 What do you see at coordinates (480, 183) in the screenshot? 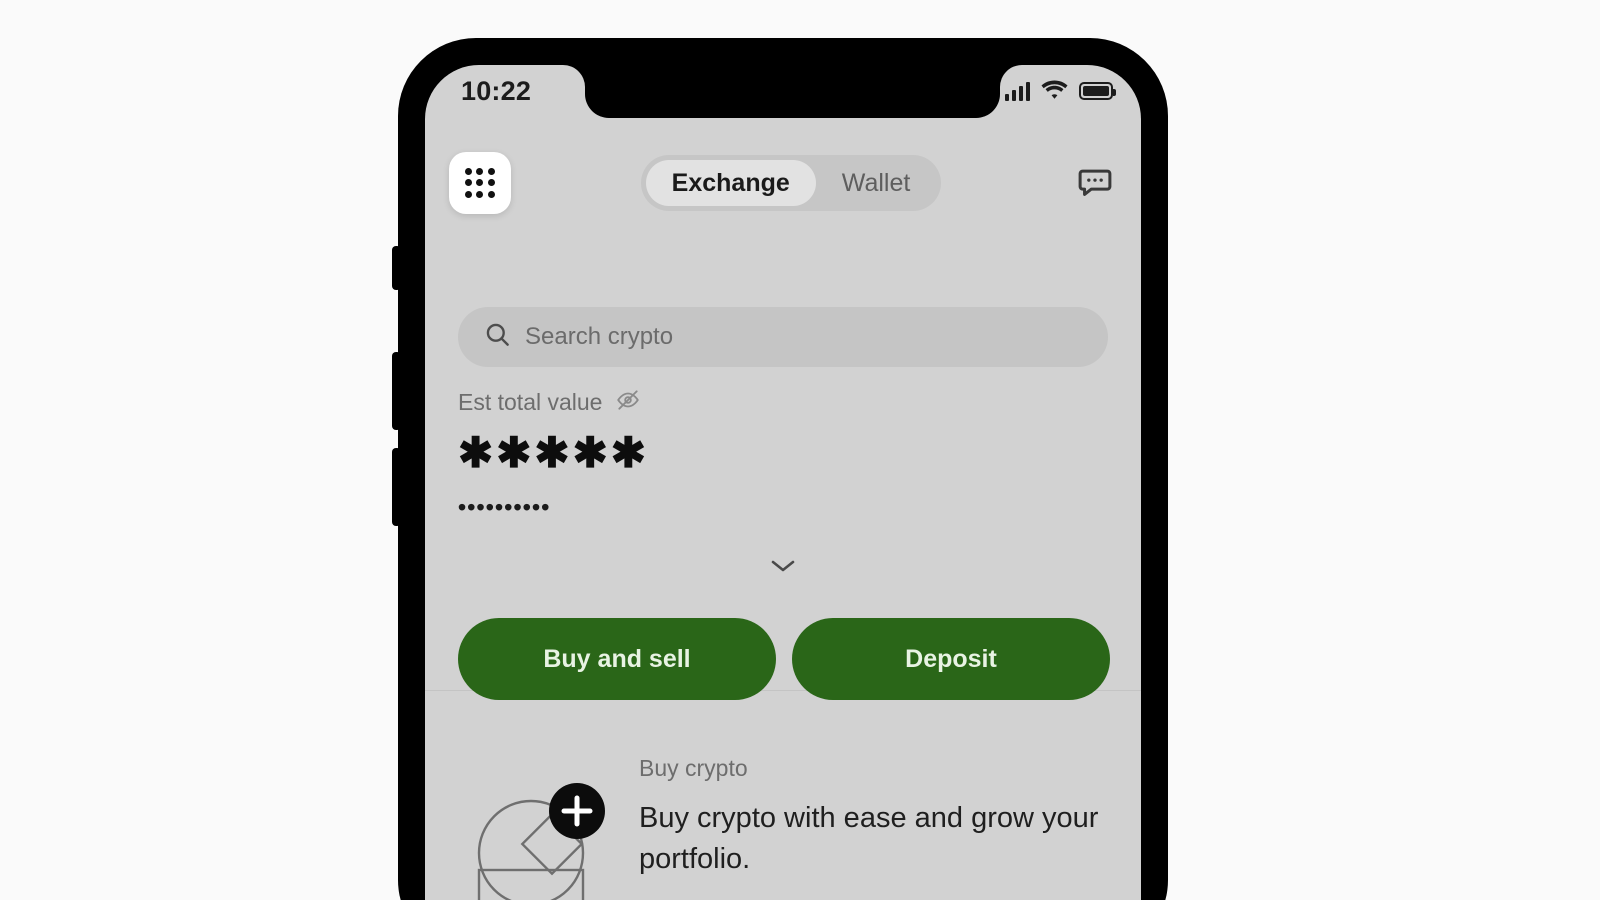
I see `apps-grid-icon` at bounding box center [480, 183].